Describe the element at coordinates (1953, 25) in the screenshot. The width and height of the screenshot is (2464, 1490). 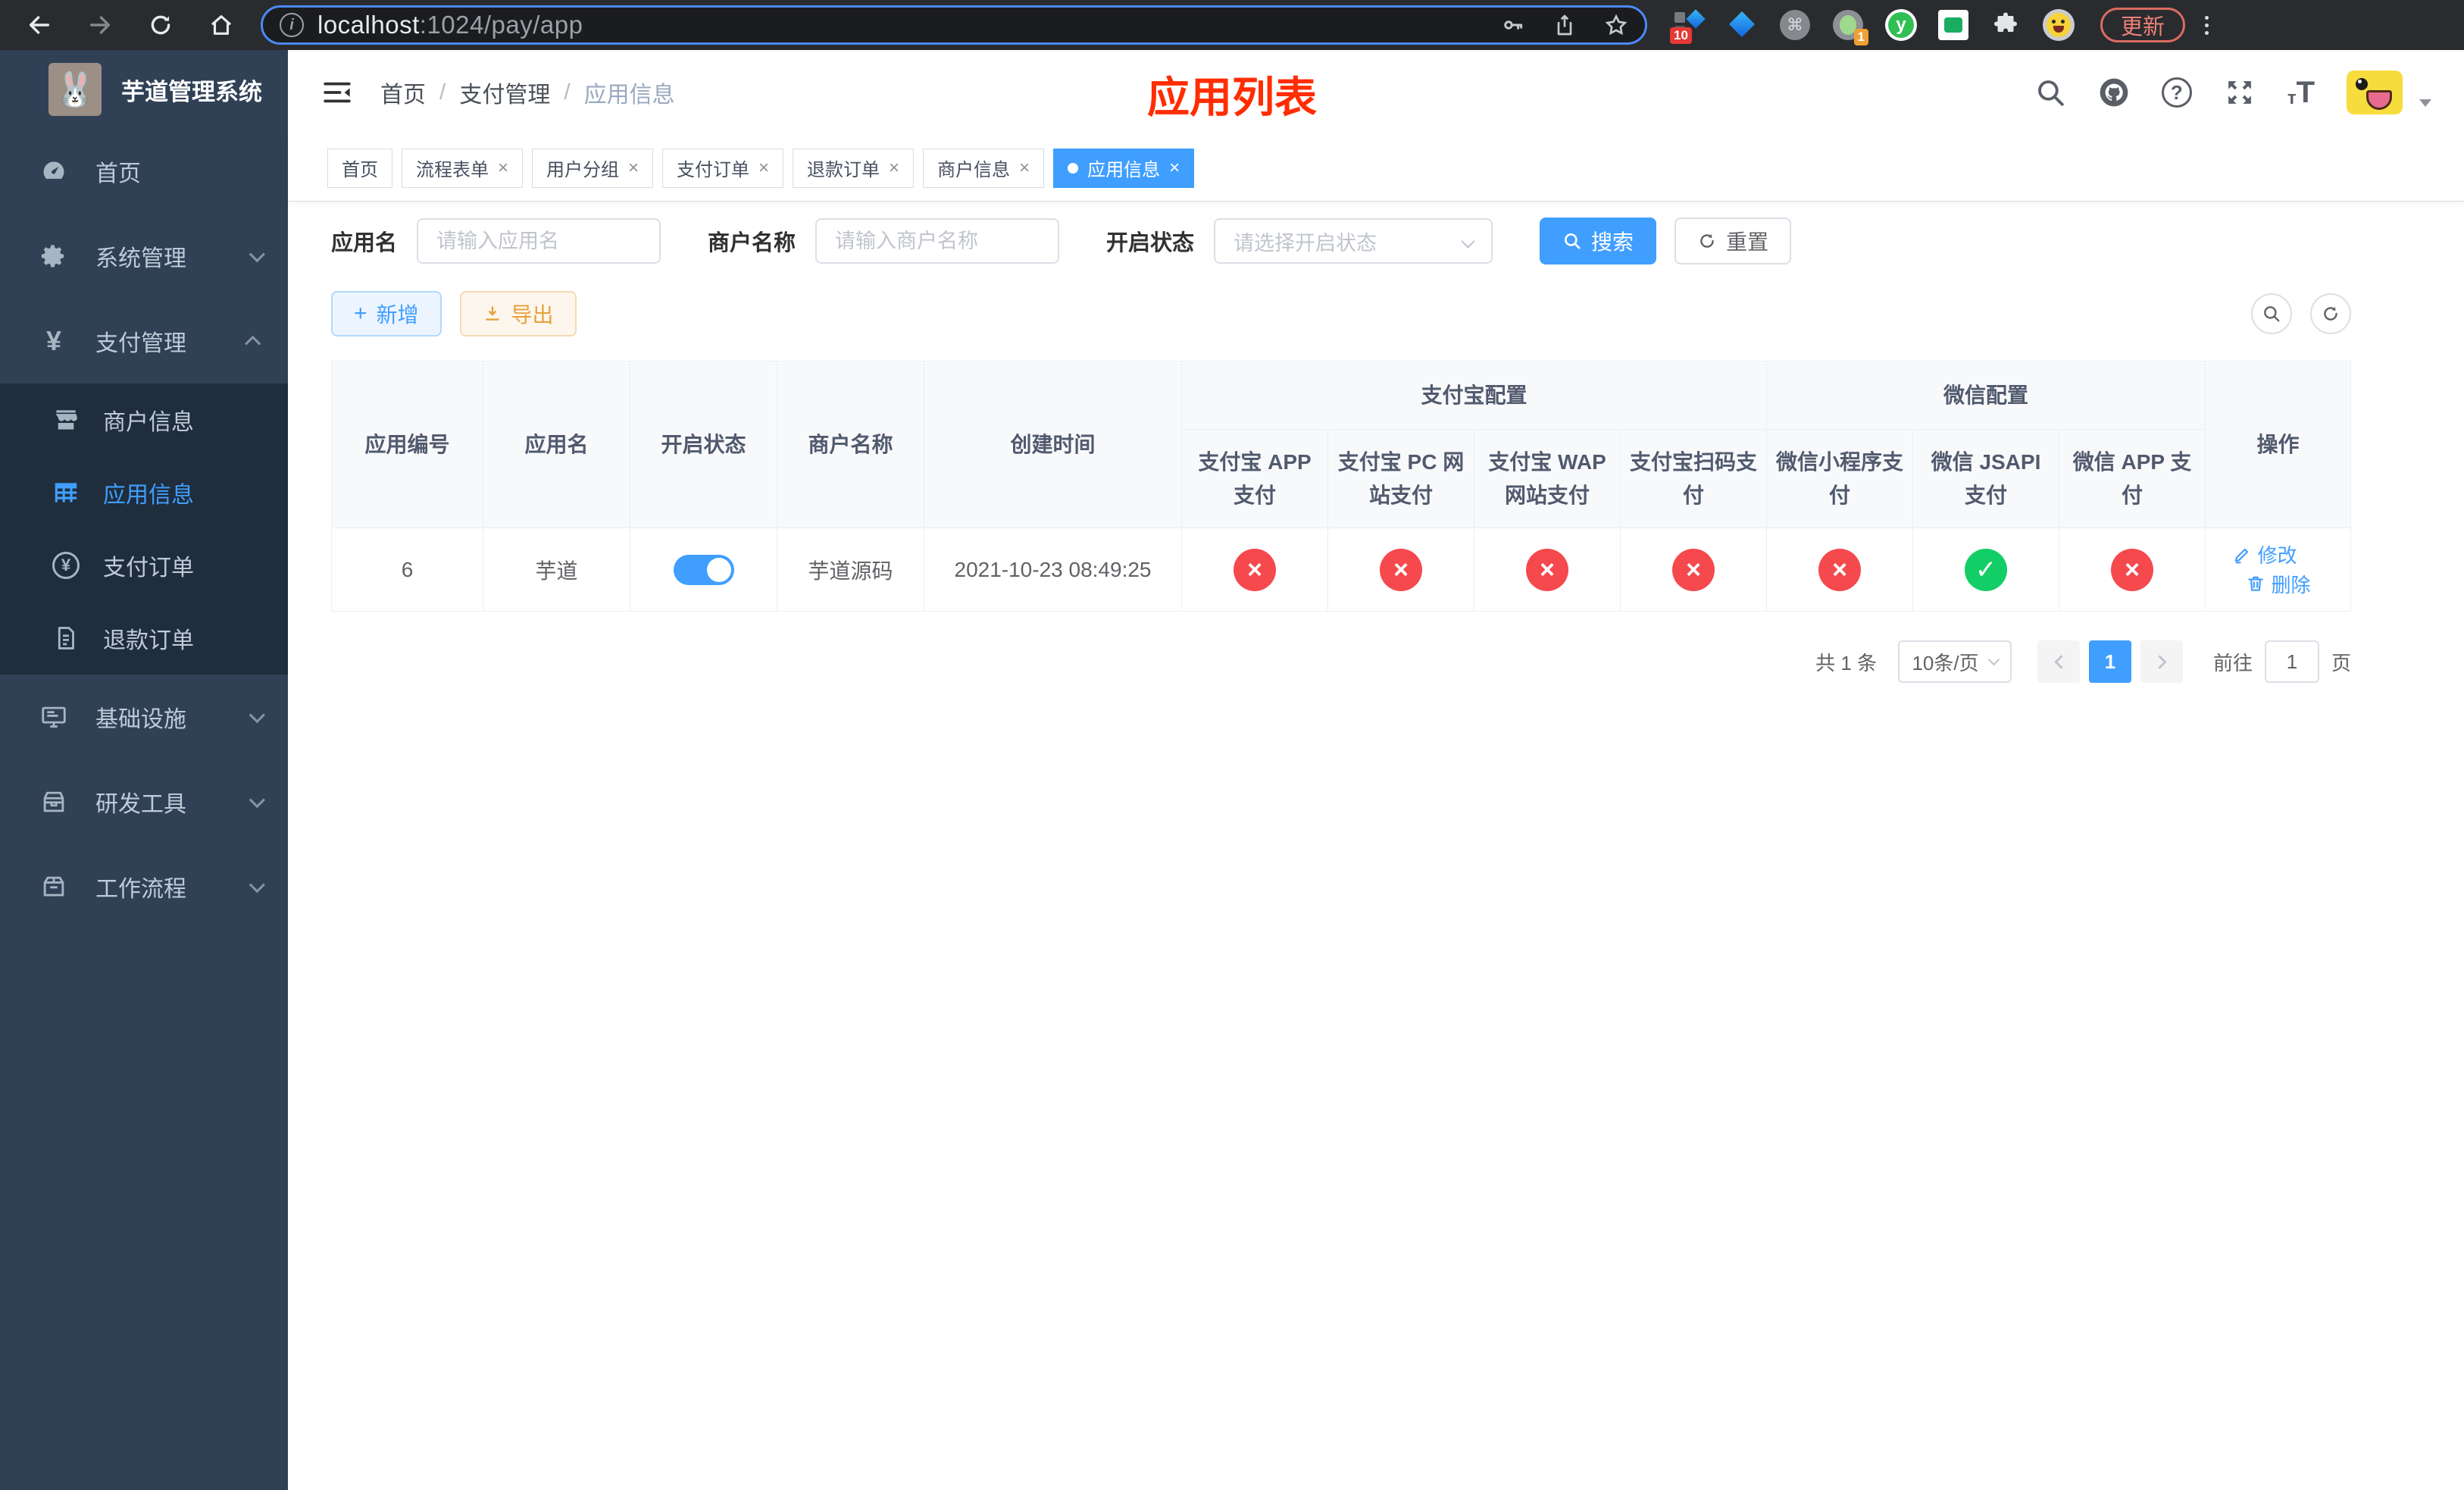
I see `extension-chat-icon` at that location.